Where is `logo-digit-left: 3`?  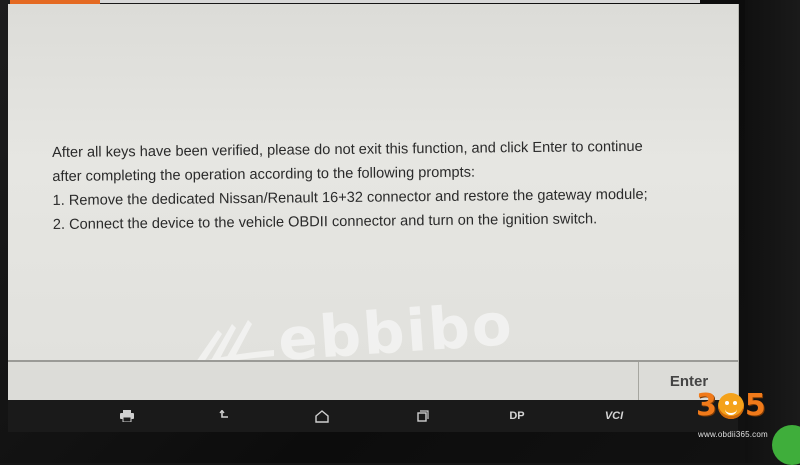
logo-digit-left: 3 is located at coordinates (706, 405).